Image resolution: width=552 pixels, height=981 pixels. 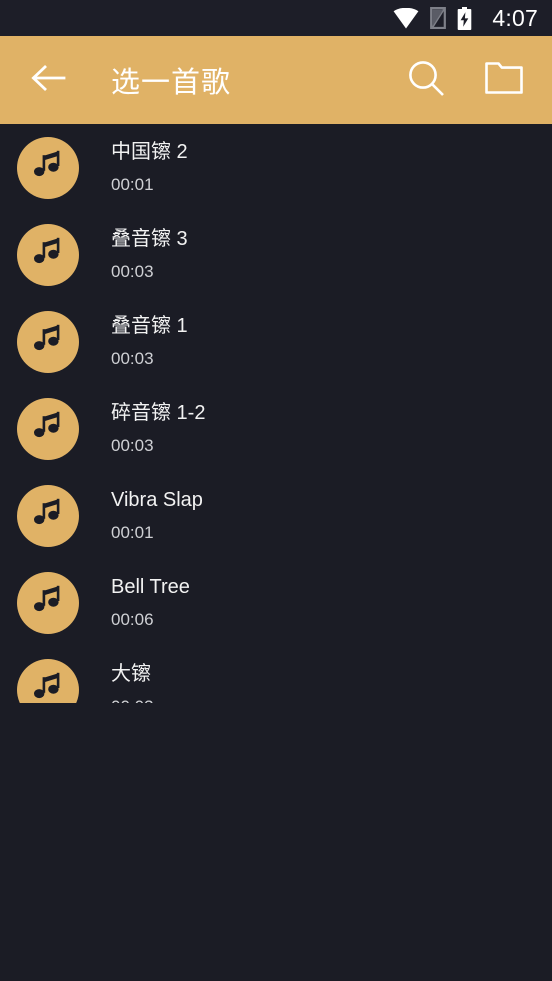 What do you see at coordinates (131, 673) in the screenshot?
I see `song-title: 大镲` at bounding box center [131, 673].